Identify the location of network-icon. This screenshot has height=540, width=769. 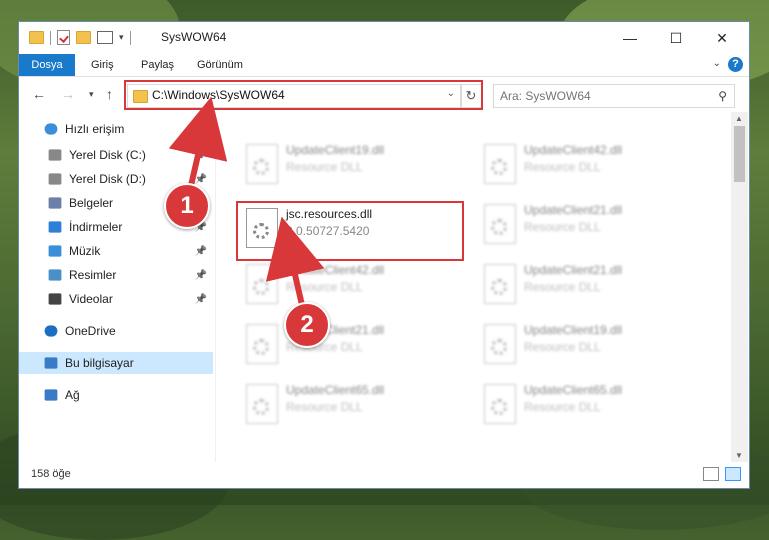
(51, 395).